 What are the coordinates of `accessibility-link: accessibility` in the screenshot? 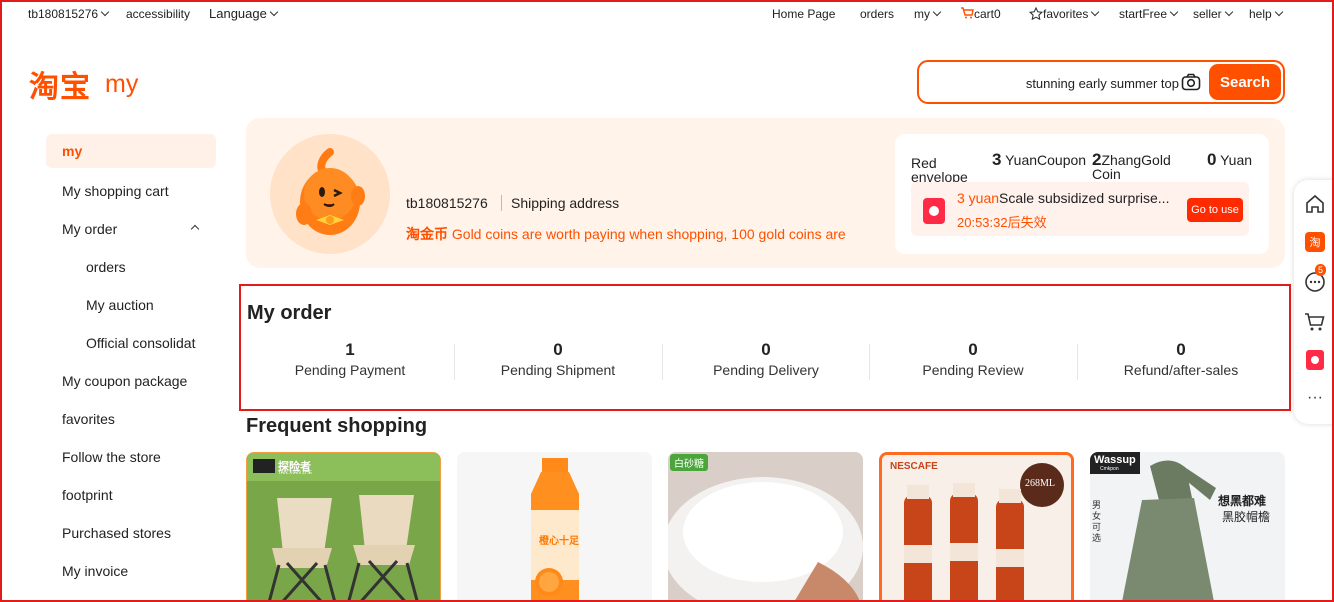 It's located at (158, 14).